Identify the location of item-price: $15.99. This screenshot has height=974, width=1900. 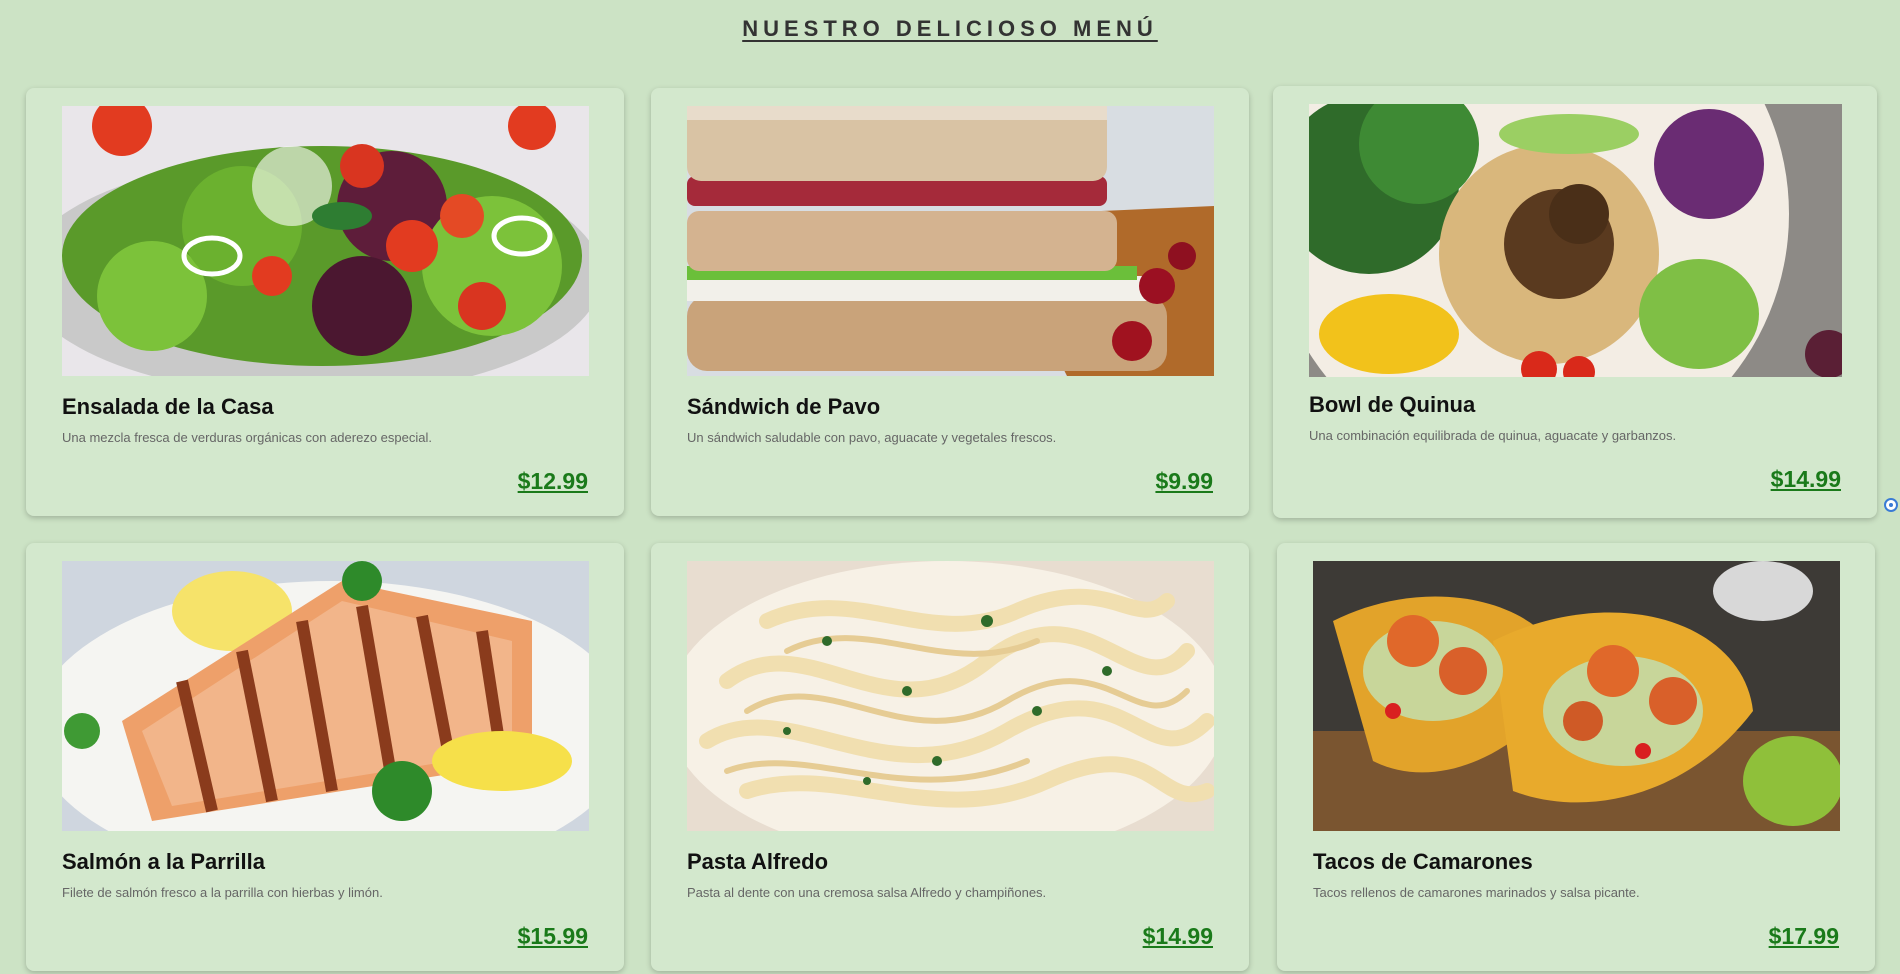
(553, 936).